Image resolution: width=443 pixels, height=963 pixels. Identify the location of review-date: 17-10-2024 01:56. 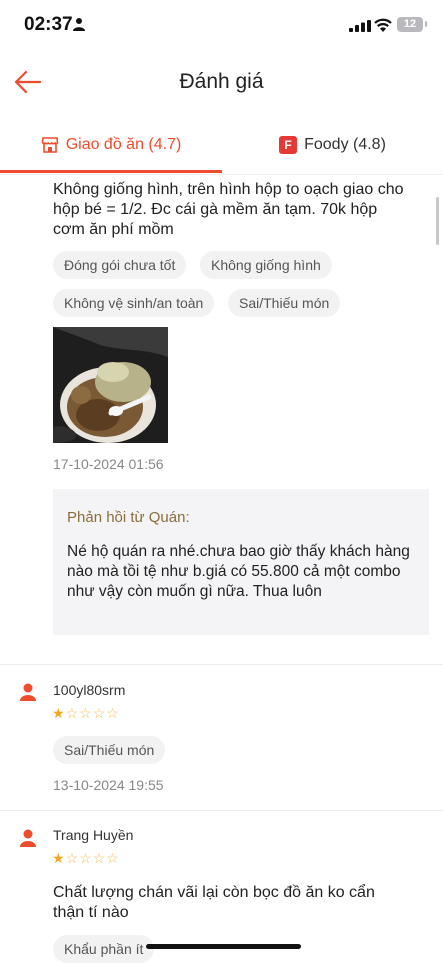
(108, 464).